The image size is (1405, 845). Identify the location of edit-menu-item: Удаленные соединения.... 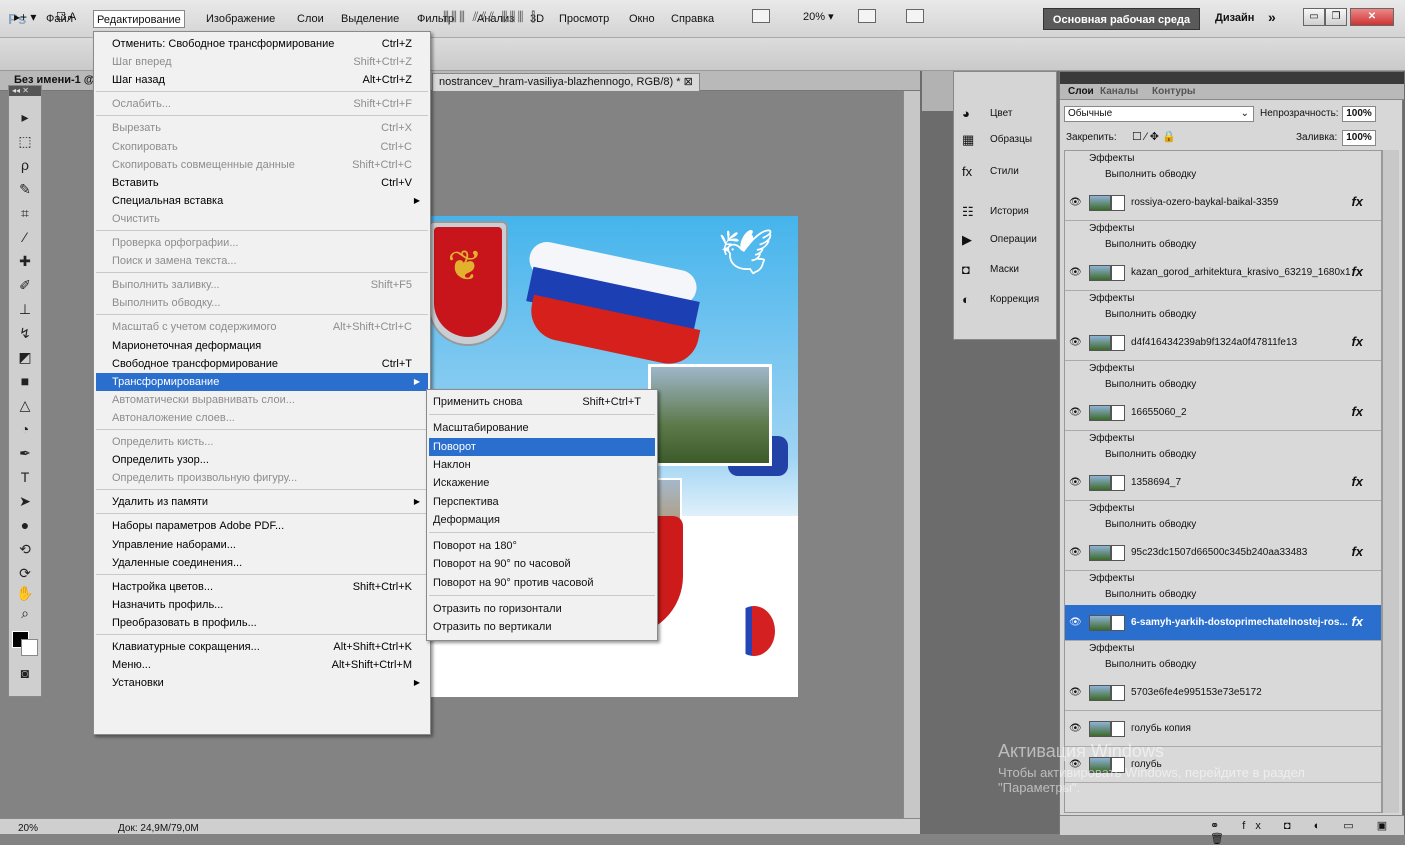
(262, 563).